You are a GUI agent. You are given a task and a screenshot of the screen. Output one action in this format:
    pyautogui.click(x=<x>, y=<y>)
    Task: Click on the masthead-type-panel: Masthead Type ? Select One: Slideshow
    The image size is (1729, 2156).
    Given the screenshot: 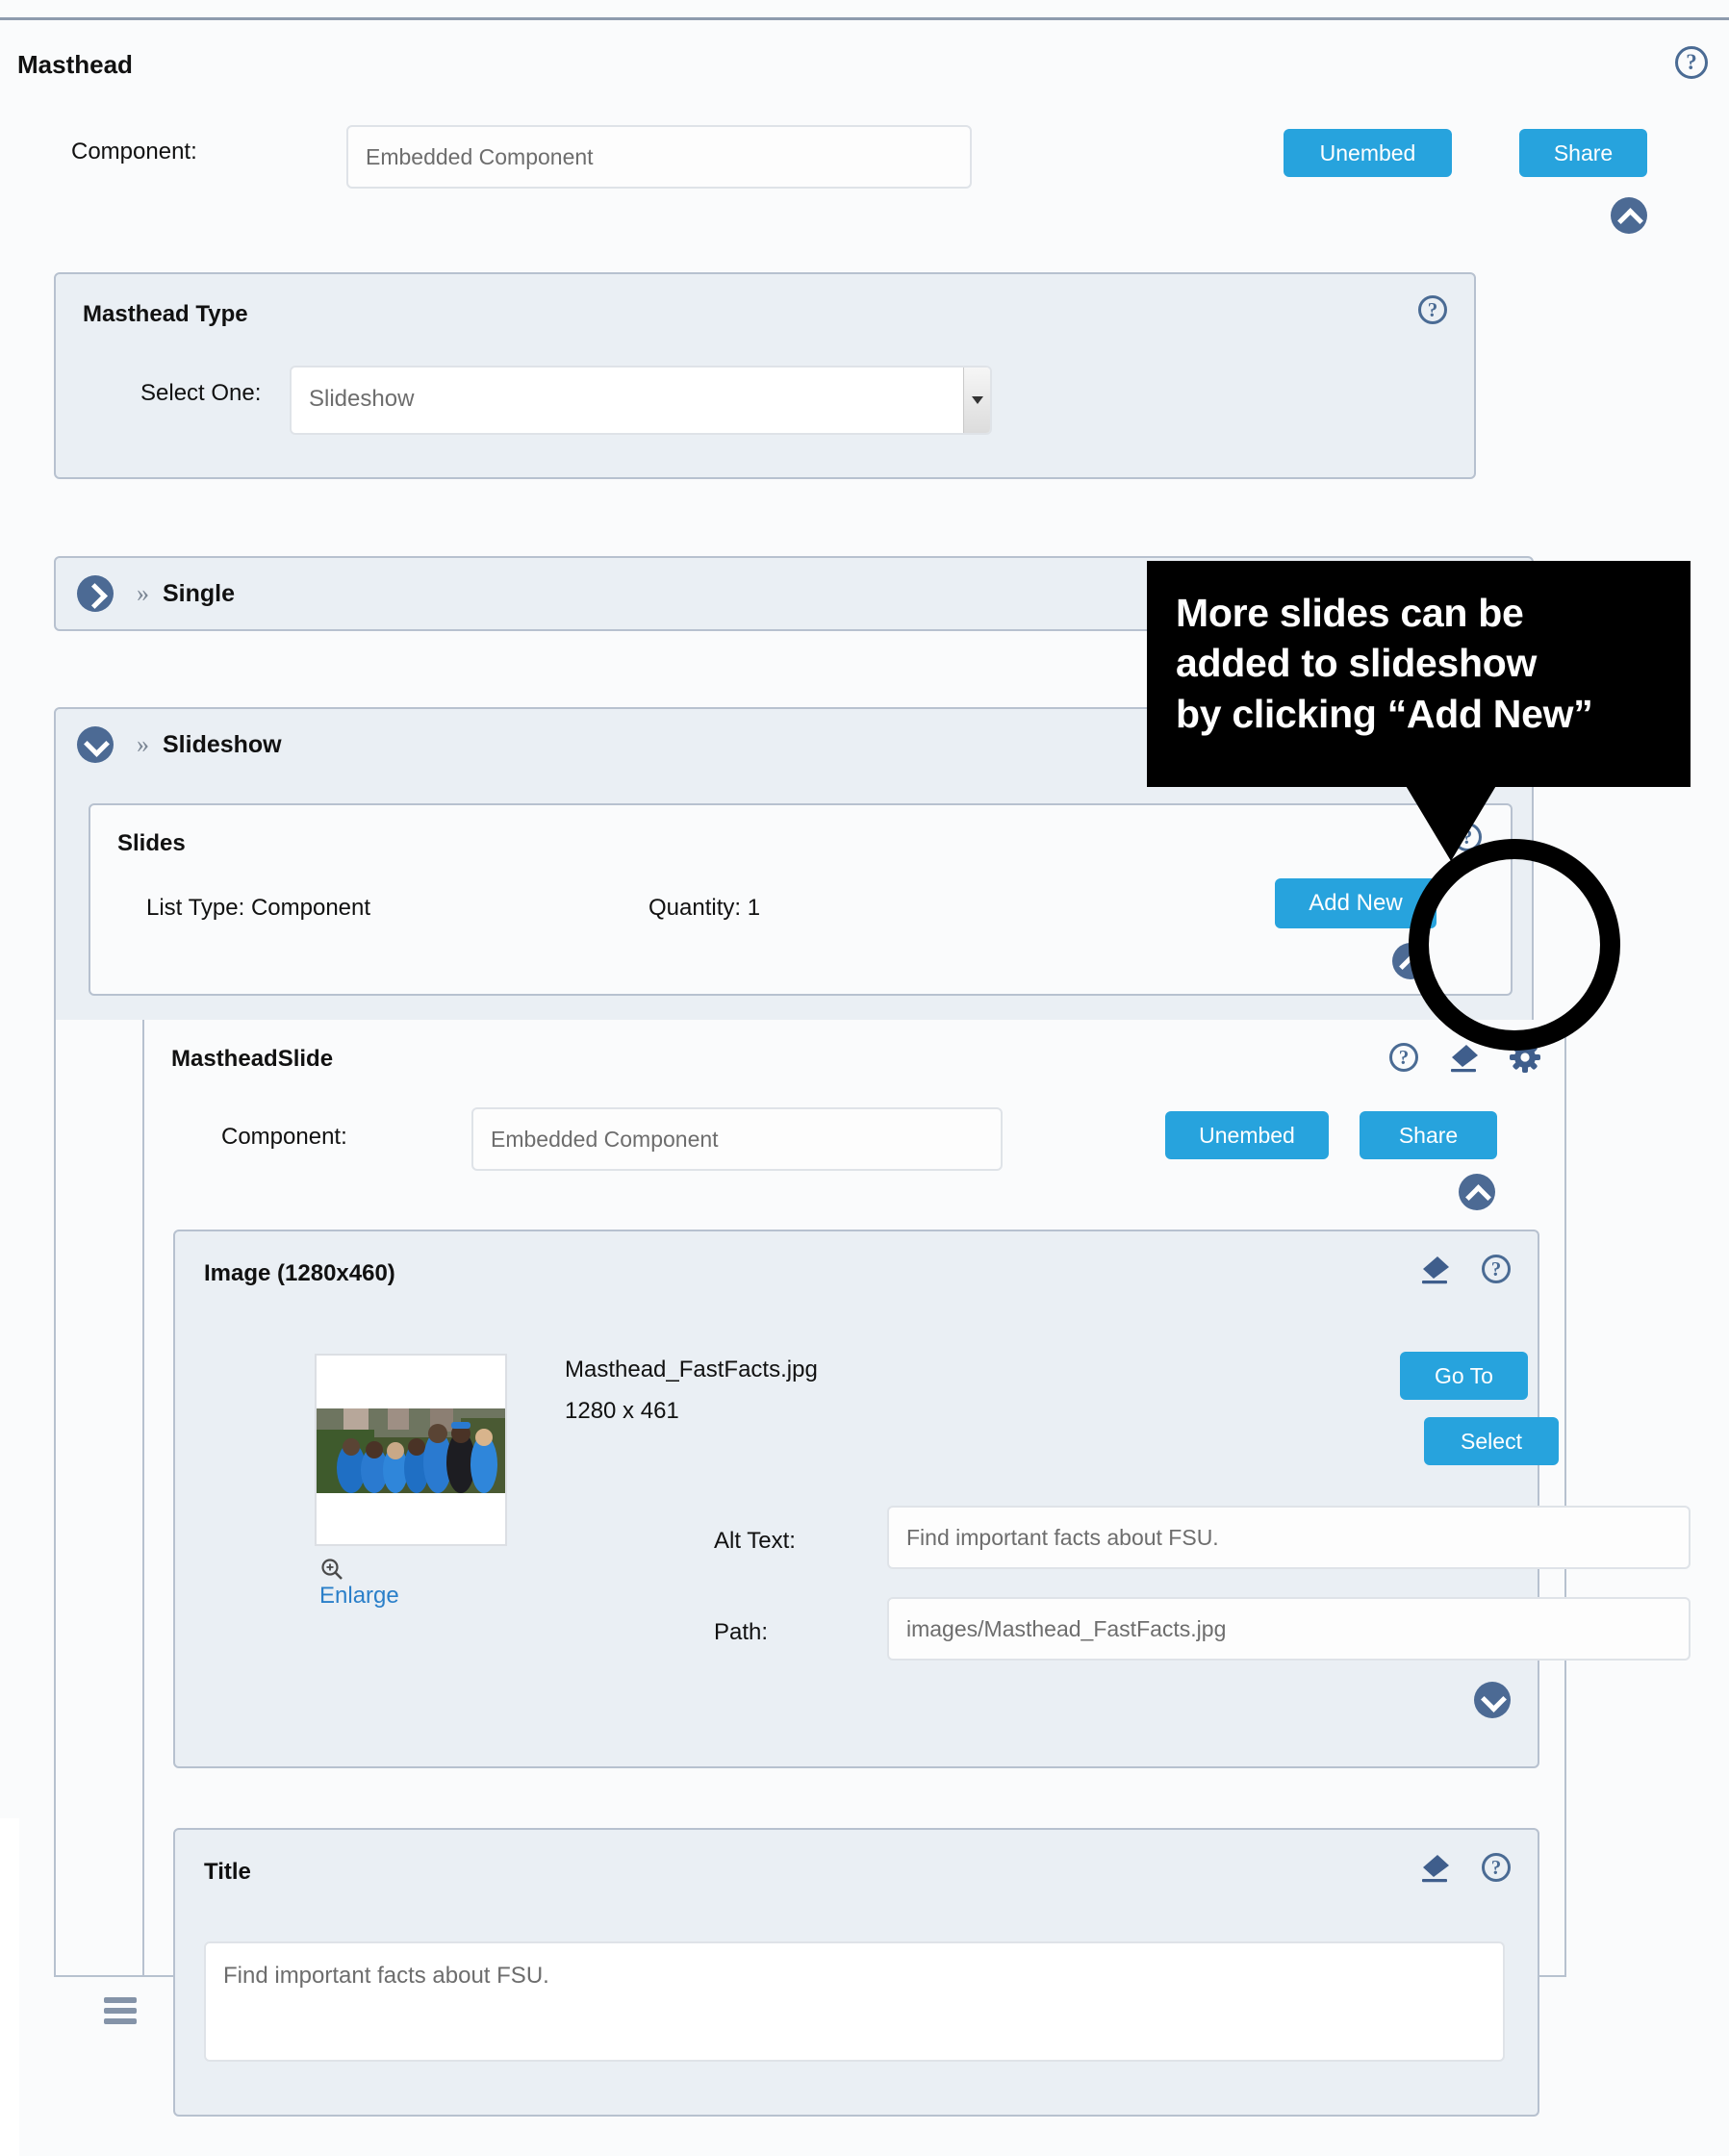 What is the action you would take?
    pyautogui.click(x=765, y=375)
    